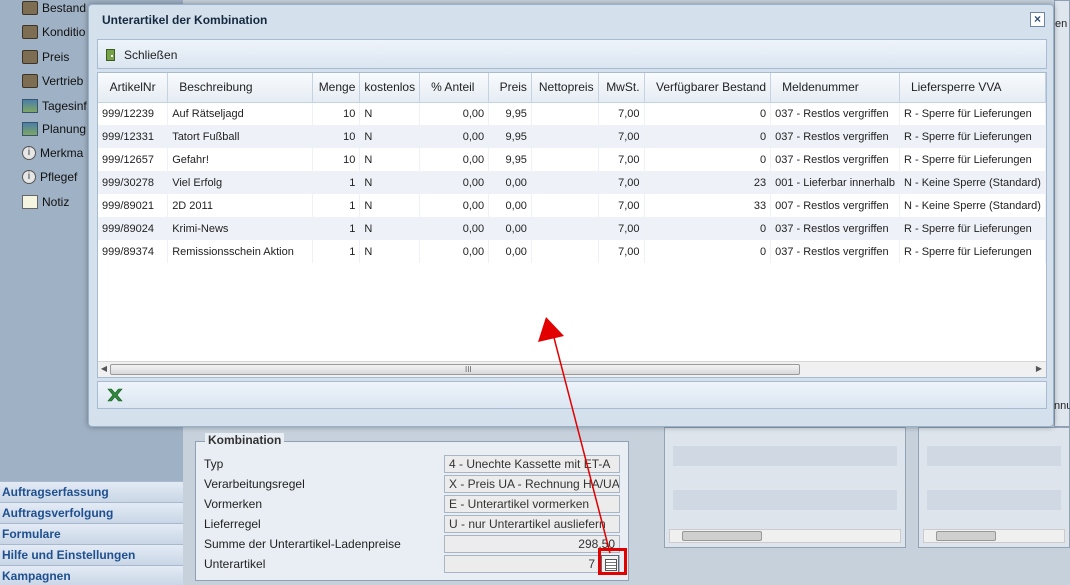 This screenshot has width=1070, height=585. What do you see at coordinates (240, 136) in the screenshot?
I see `table-cell: Tatort Fußball` at bounding box center [240, 136].